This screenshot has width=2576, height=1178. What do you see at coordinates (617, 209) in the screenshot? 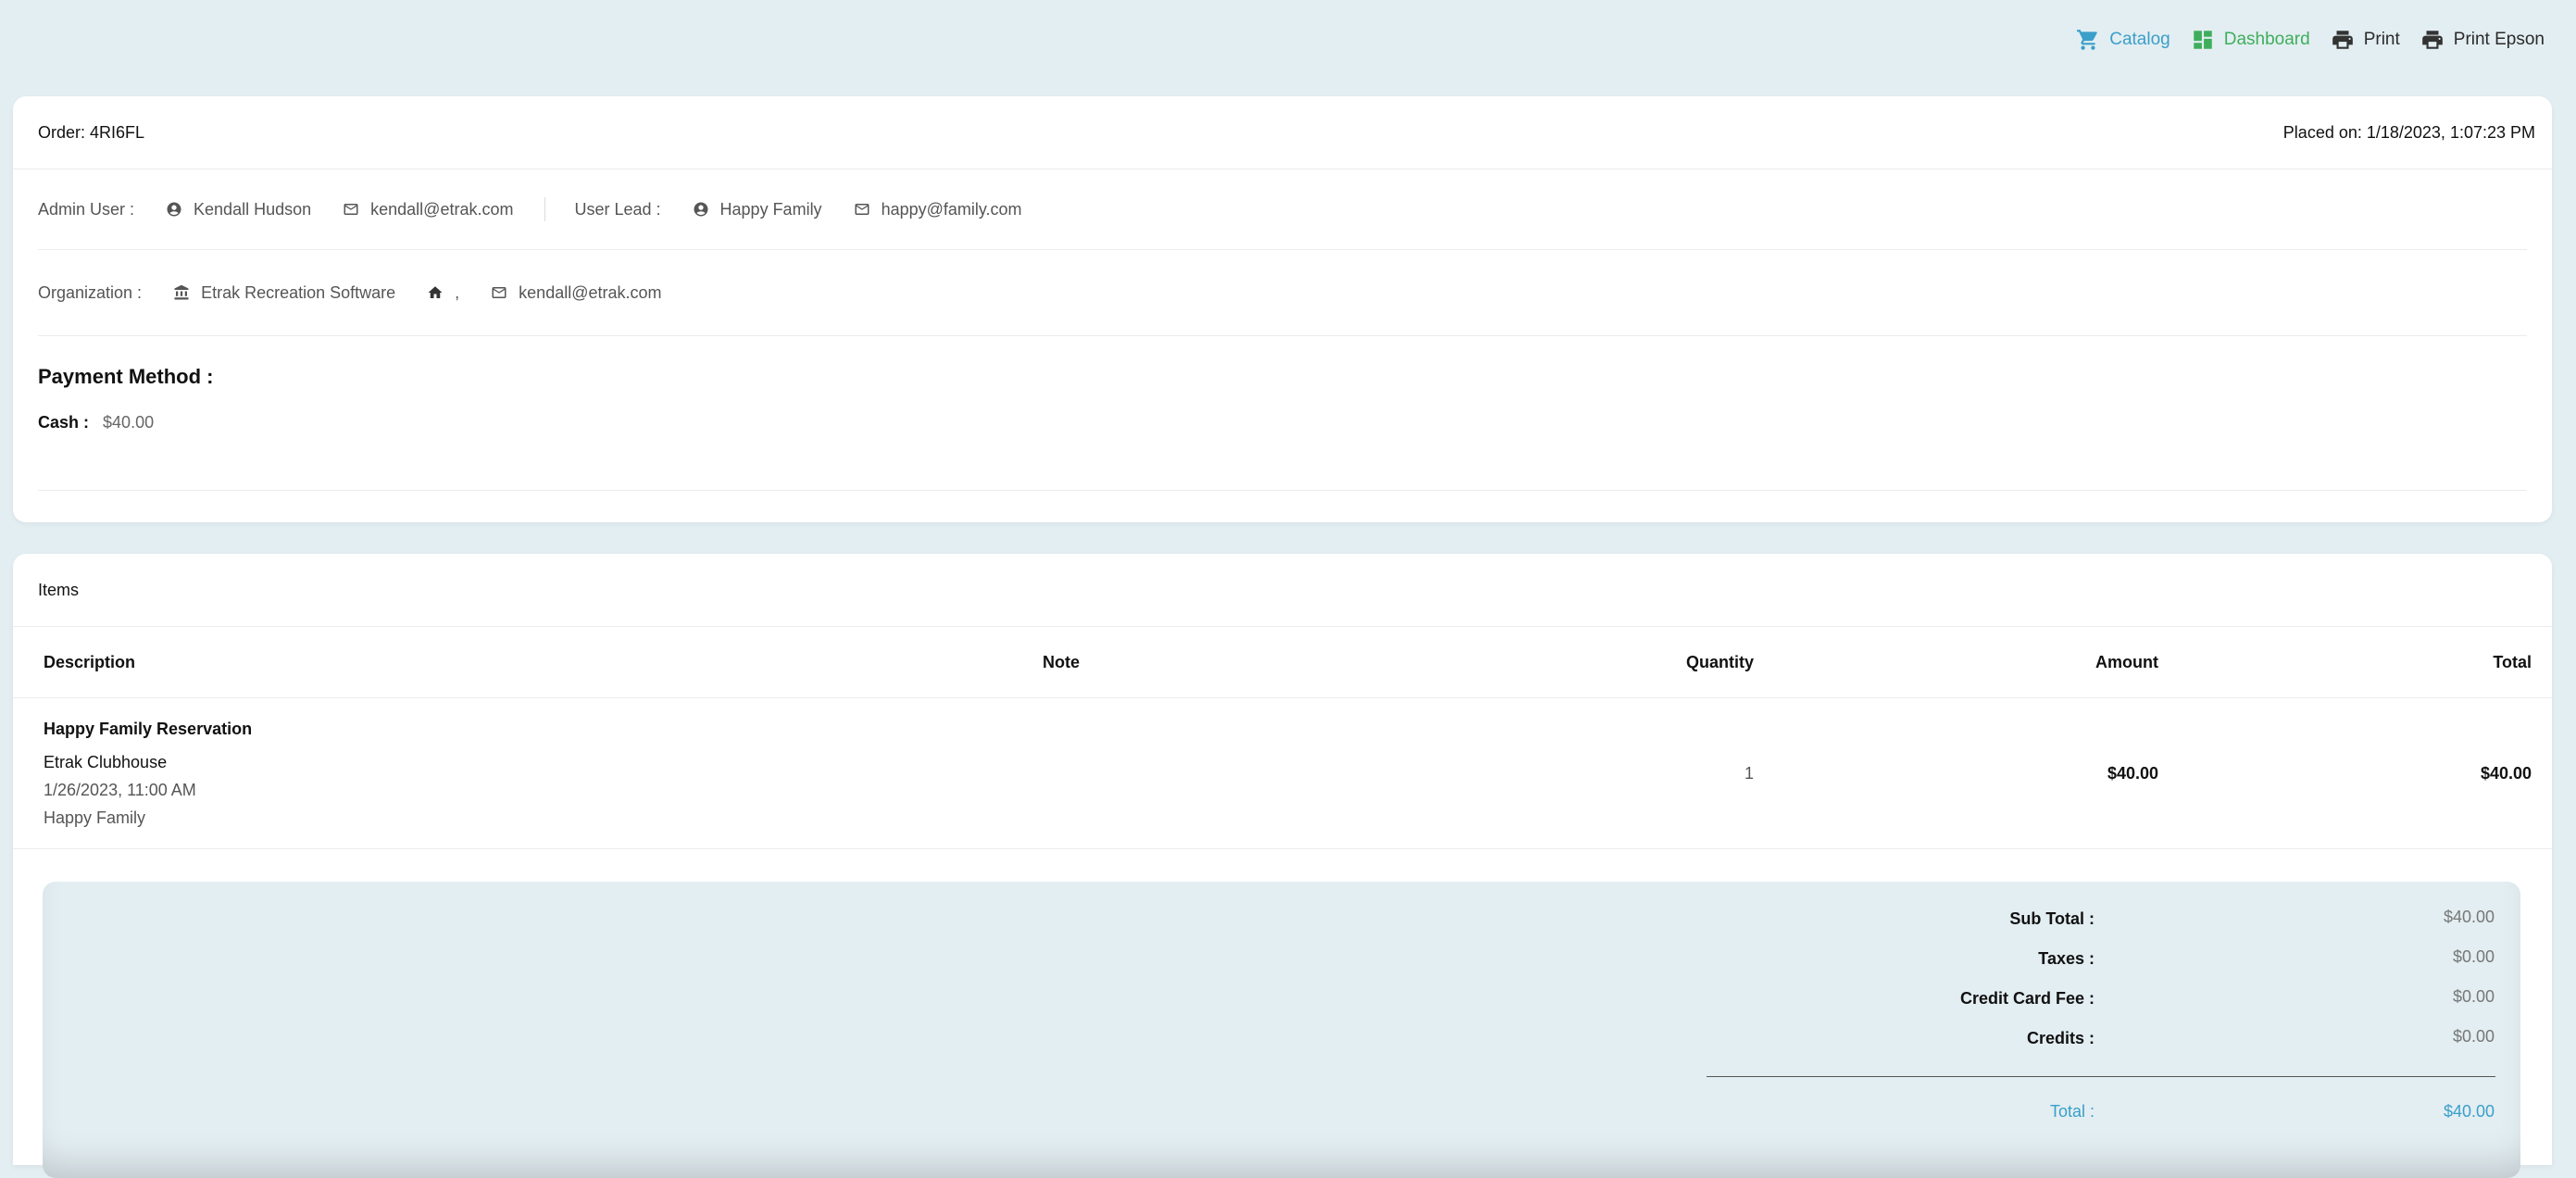
I see `user-lead-label: User Lead :` at bounding box center [617, 209].